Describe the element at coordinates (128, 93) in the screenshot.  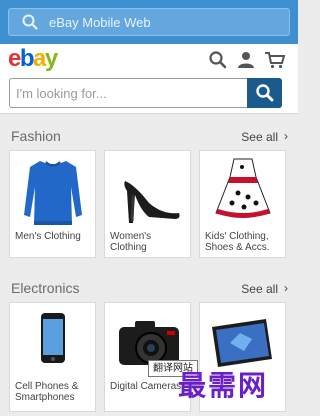
I see `search-input` at that location.